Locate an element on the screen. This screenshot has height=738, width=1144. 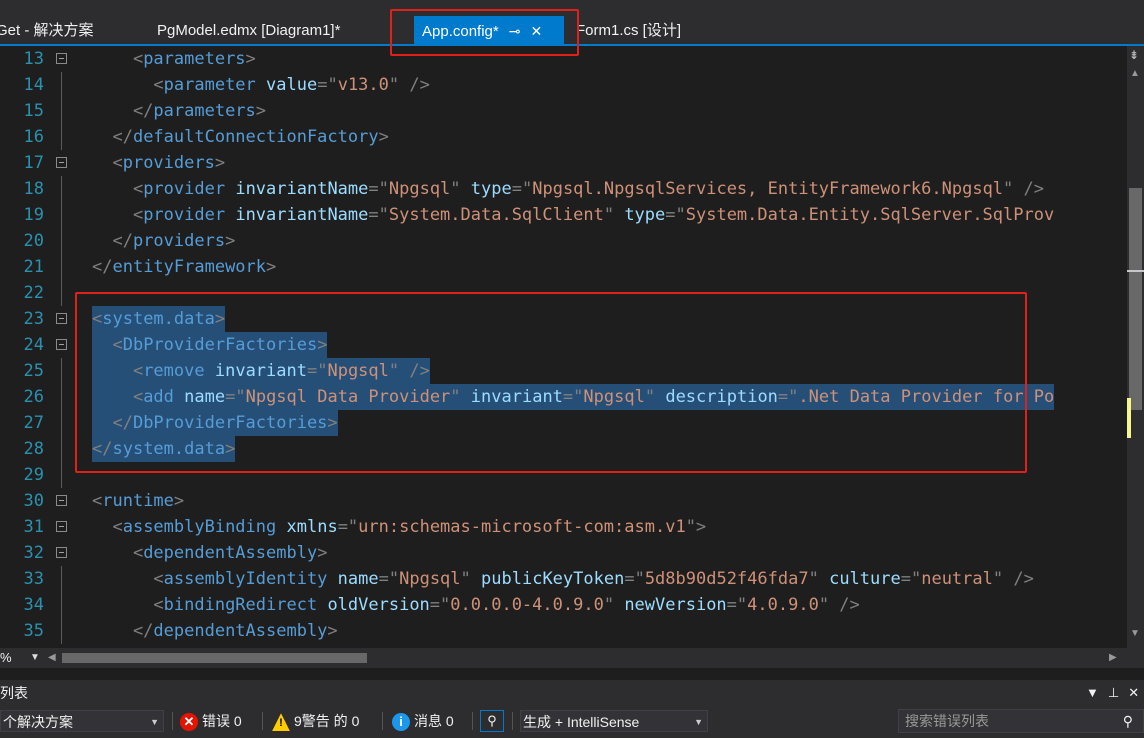
code-text: <DbProviderFactories> is located at coordinates (210, 345).